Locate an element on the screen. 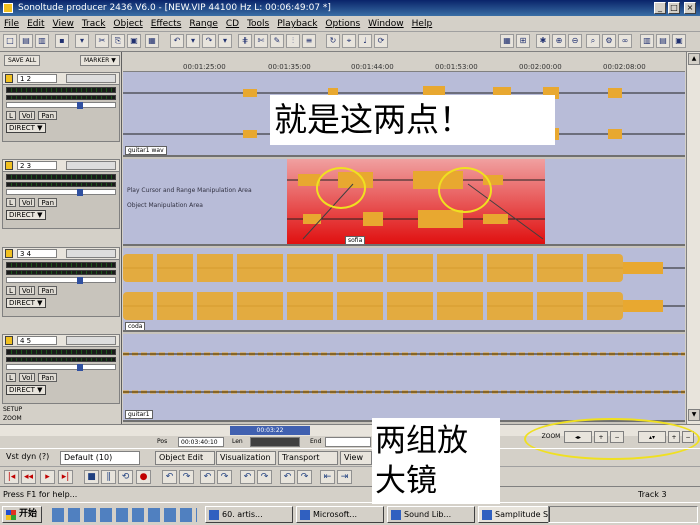  menu-edit: Edit is located at coordinates (35, 24).